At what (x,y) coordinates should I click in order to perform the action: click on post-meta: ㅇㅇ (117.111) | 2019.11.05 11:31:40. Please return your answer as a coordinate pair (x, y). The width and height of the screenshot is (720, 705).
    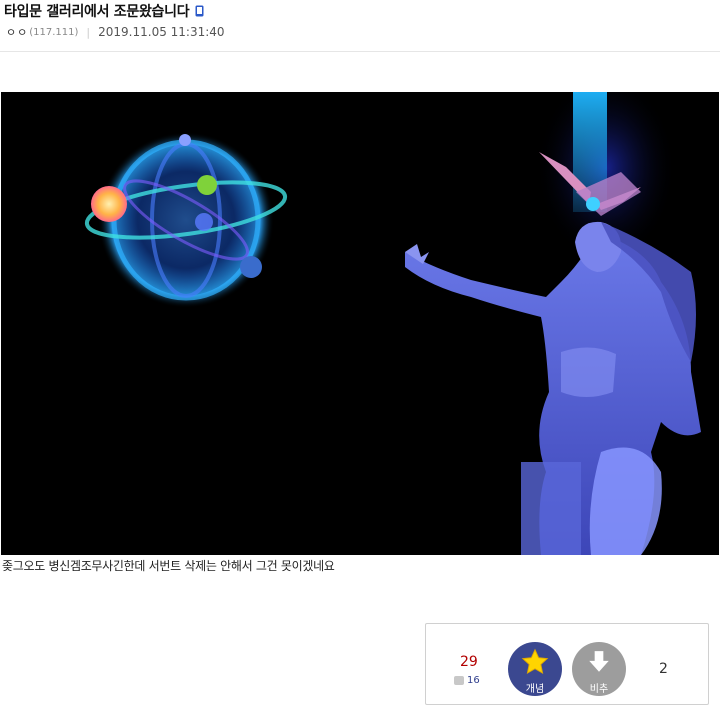
    Looking at the image, I should click on (115, 32).